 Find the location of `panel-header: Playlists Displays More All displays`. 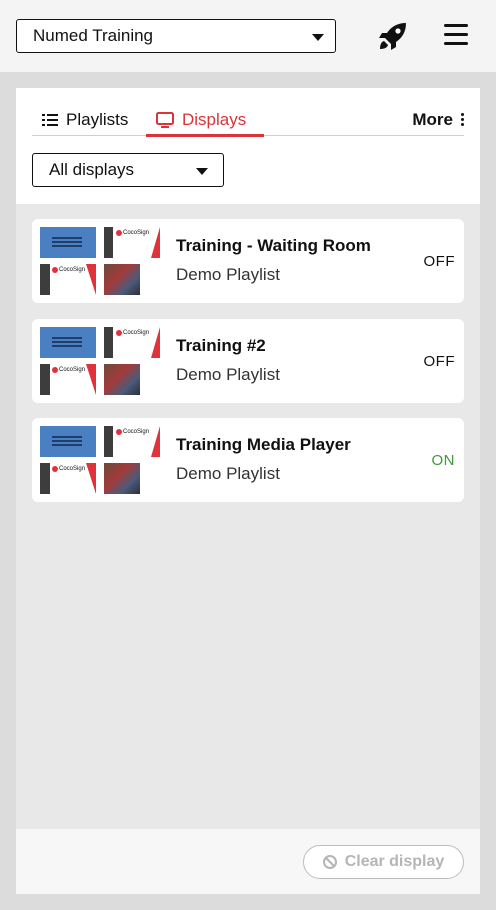

panel-header: Playlists Displays More All displays is located at coordinates (248, 146).